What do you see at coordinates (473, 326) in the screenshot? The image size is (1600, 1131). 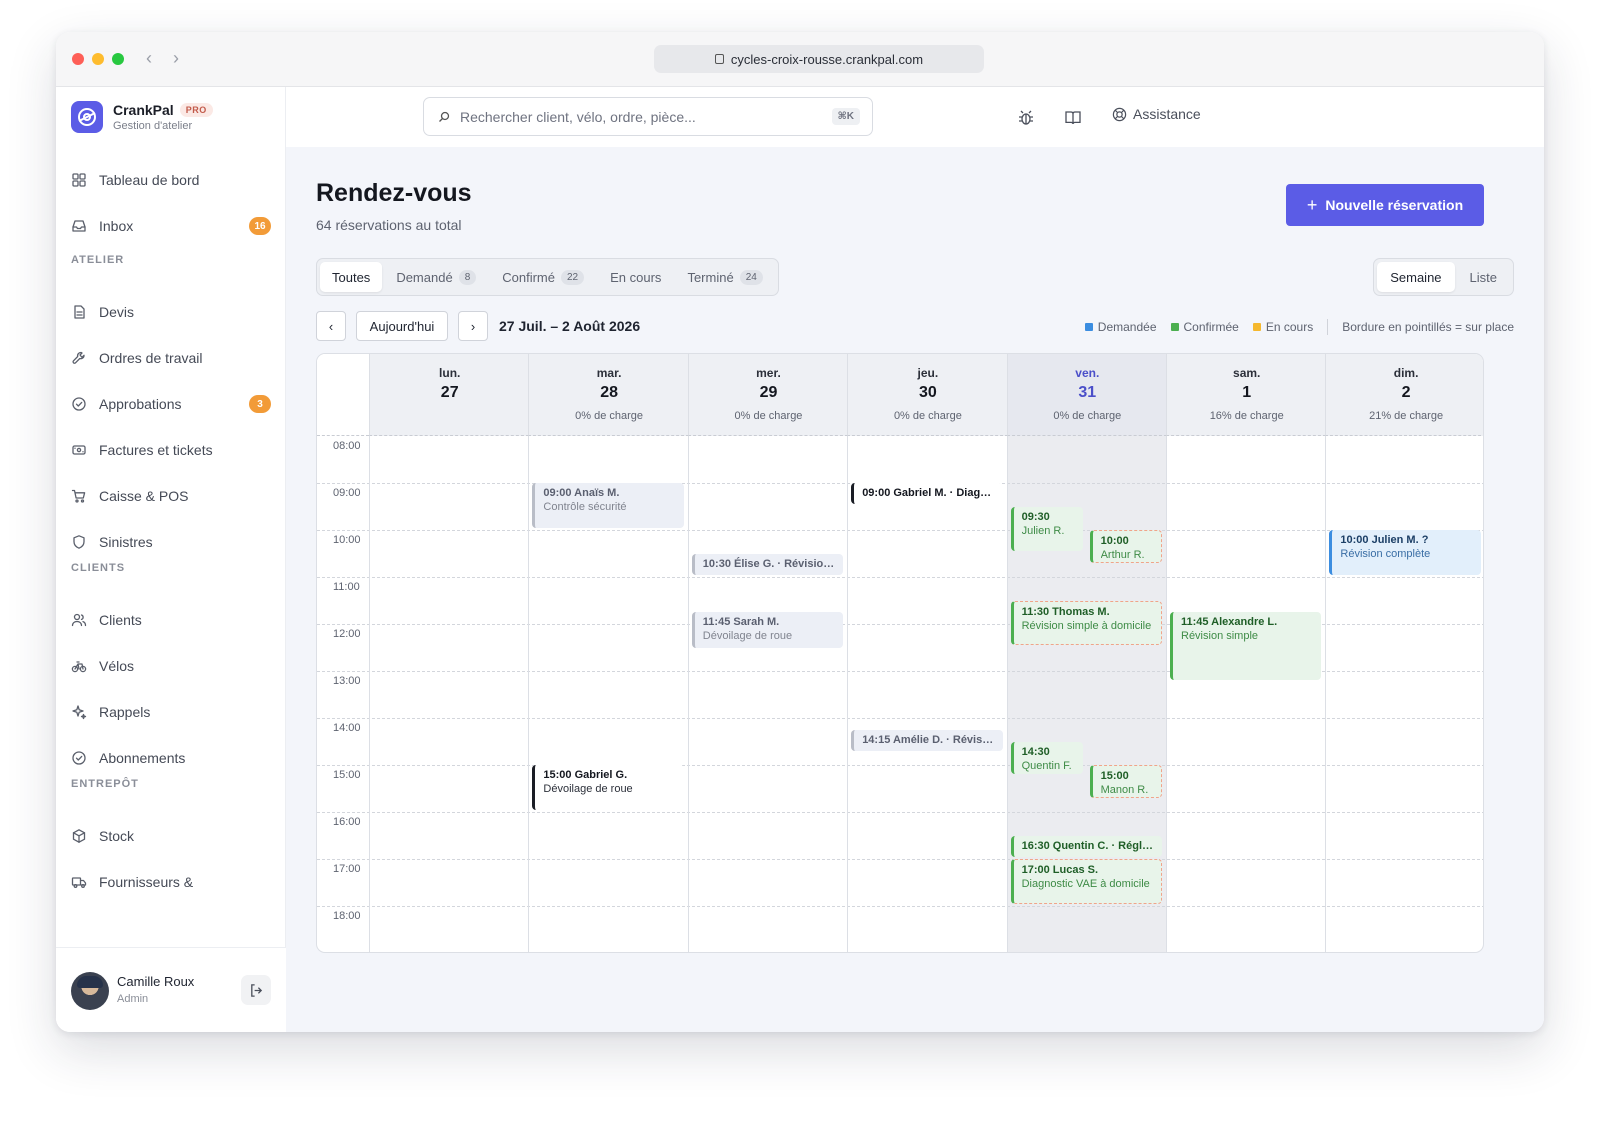 I see `next-week-button: ›` at bounding box center [473, 326].